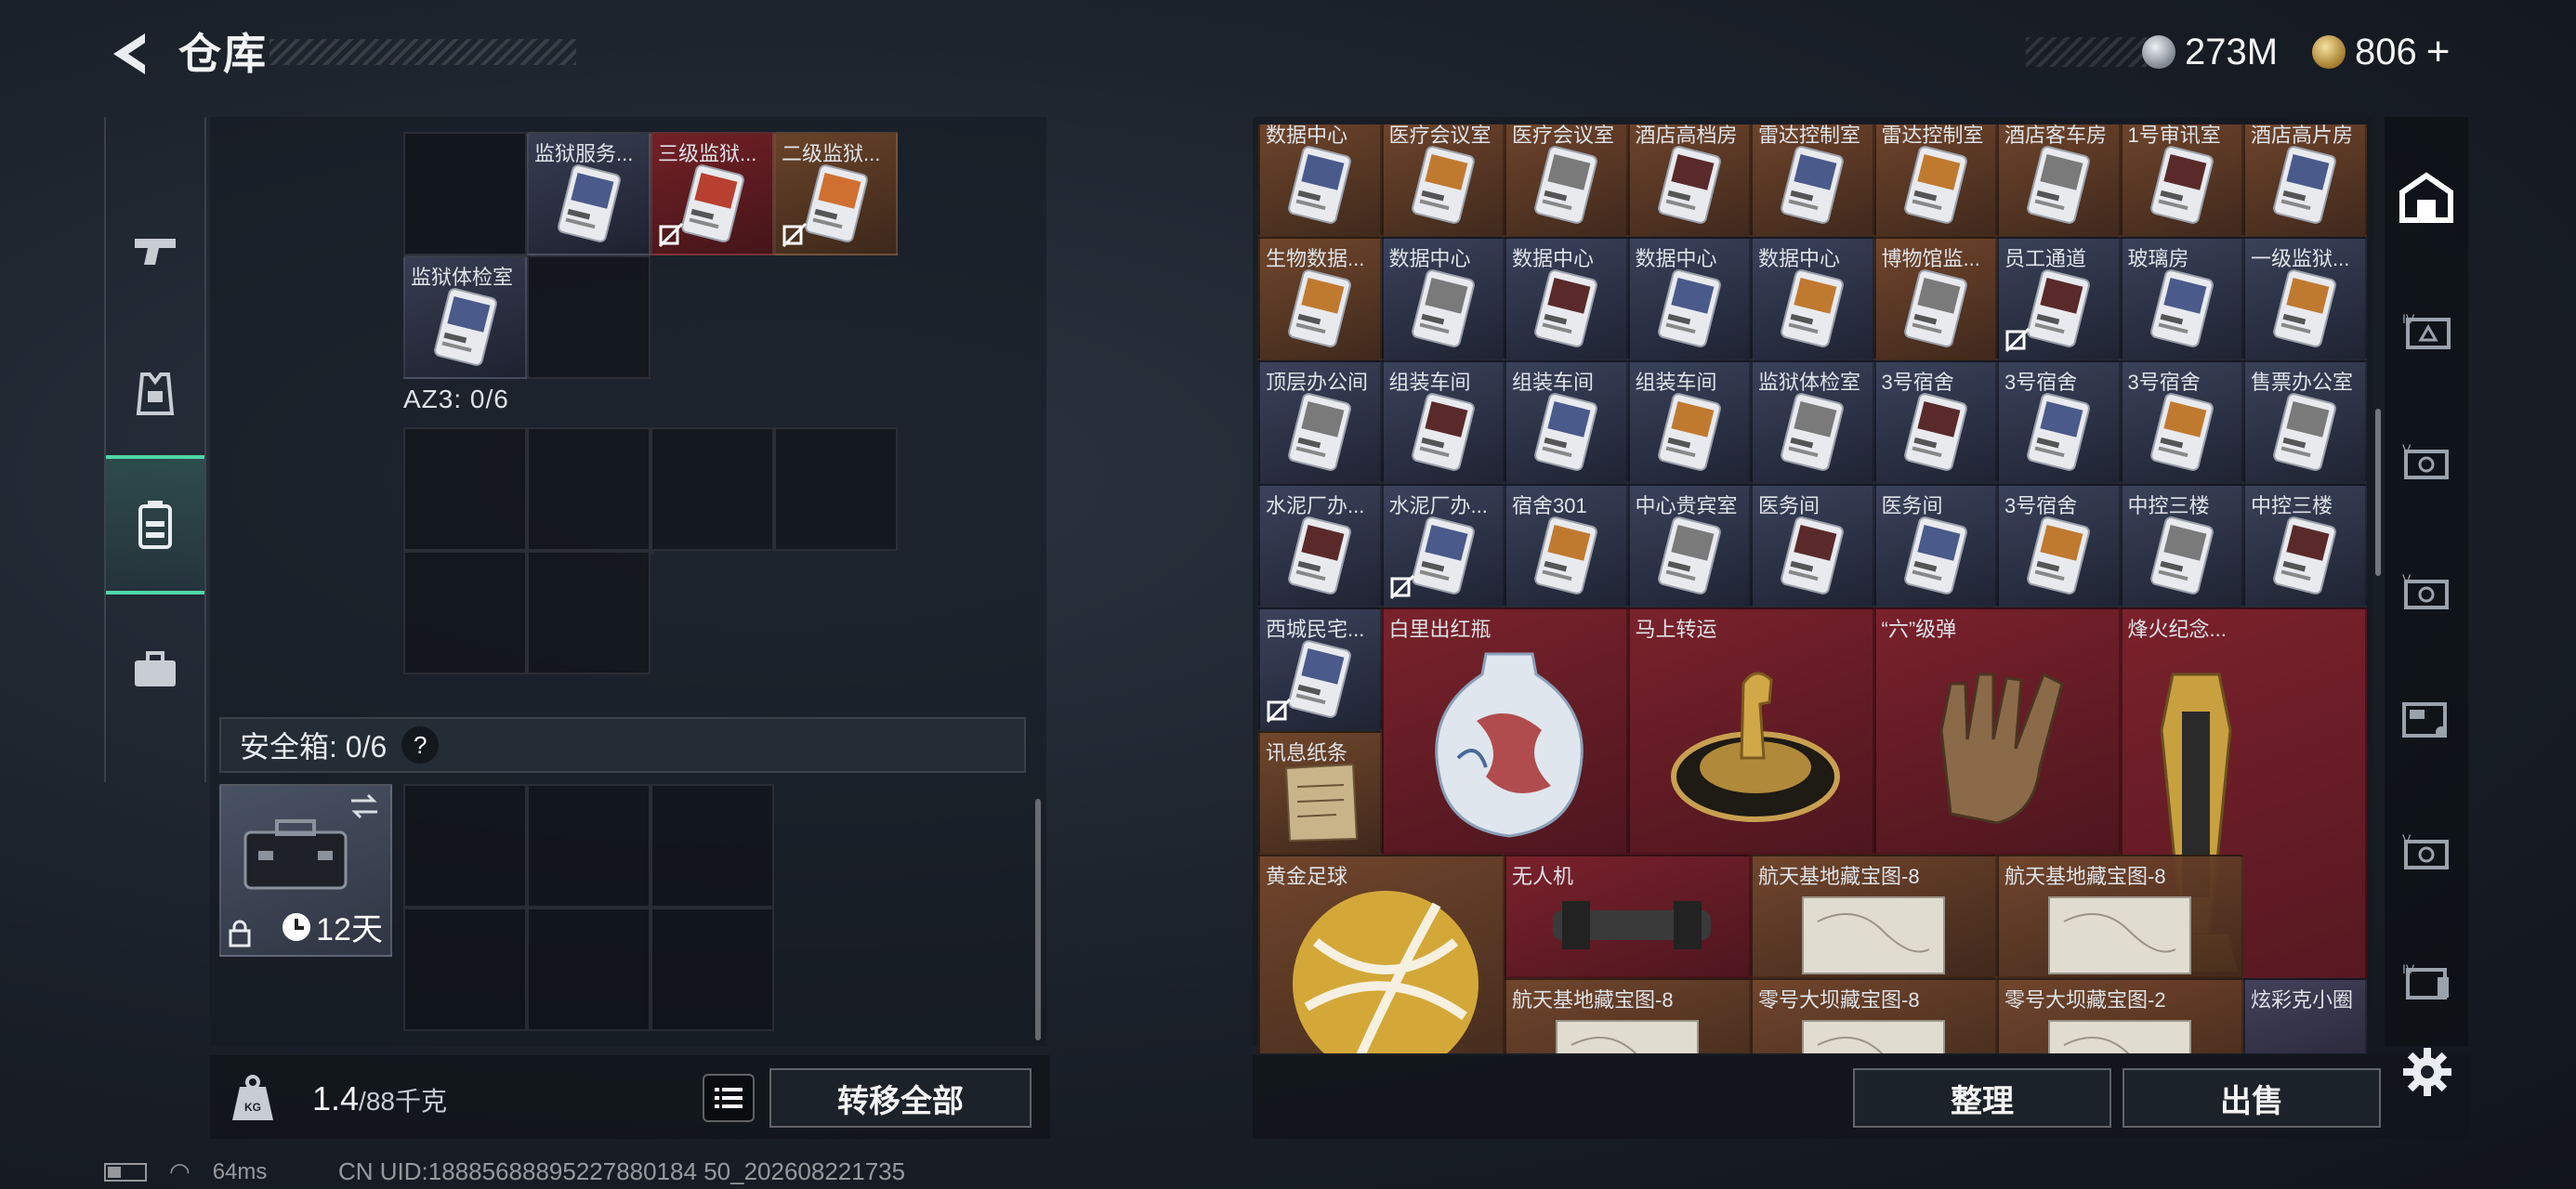  Describe the element at coordinates (2252, 1098) in the screenshot. I see `sell-button: 出售` at that location.